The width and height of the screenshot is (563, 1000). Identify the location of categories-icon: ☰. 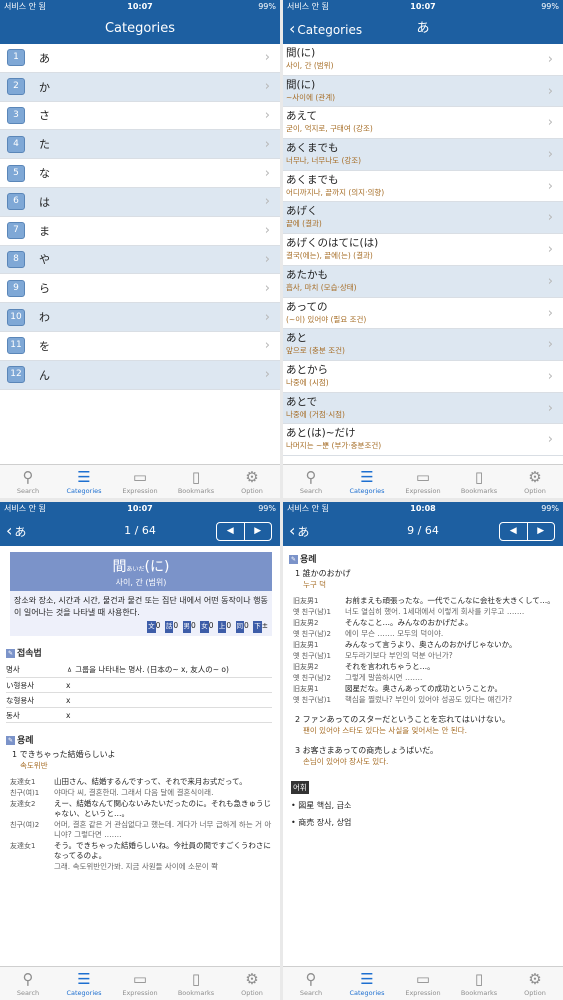
(367, 979).